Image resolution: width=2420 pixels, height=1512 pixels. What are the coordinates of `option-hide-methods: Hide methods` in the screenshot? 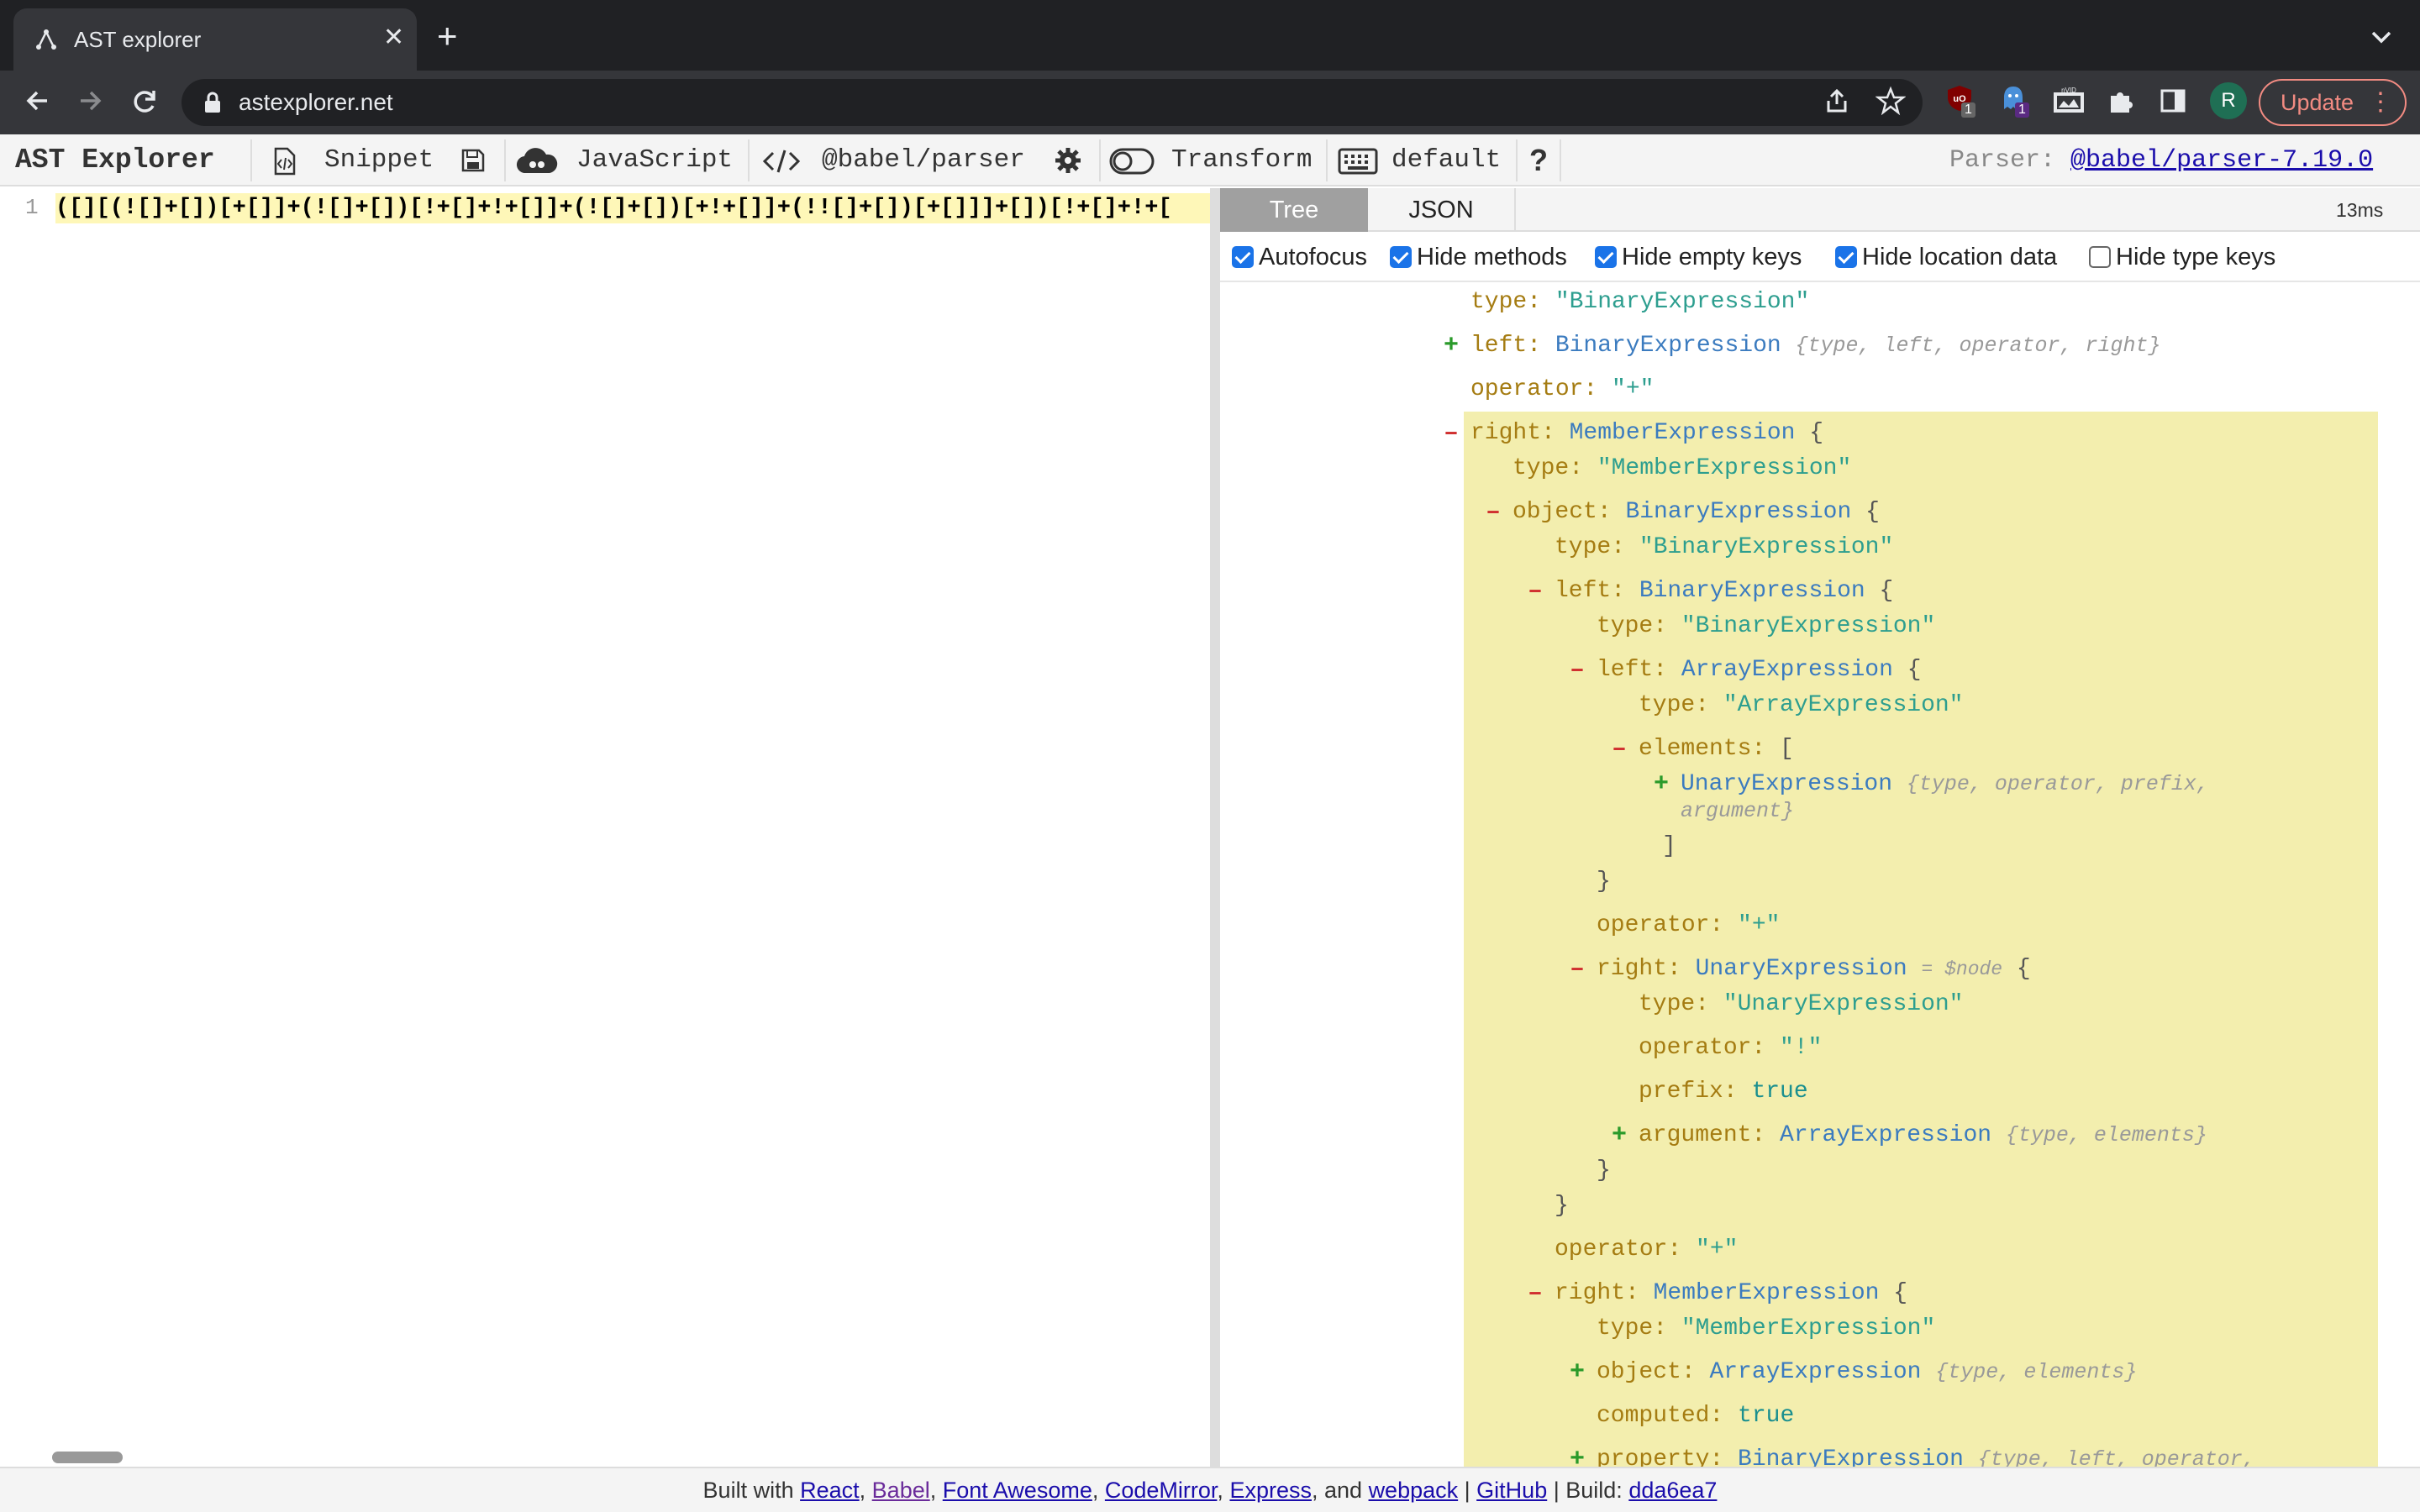 It's located at (1478, 257).